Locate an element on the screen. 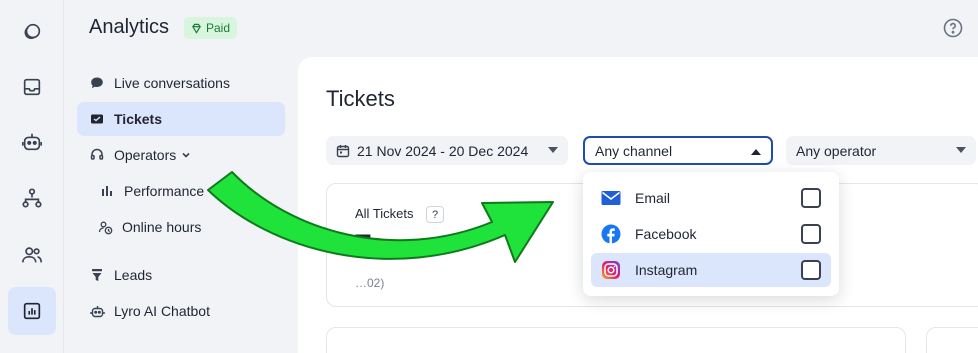  all-tickets-subtext: …02) is located at coordinates (370, 283).